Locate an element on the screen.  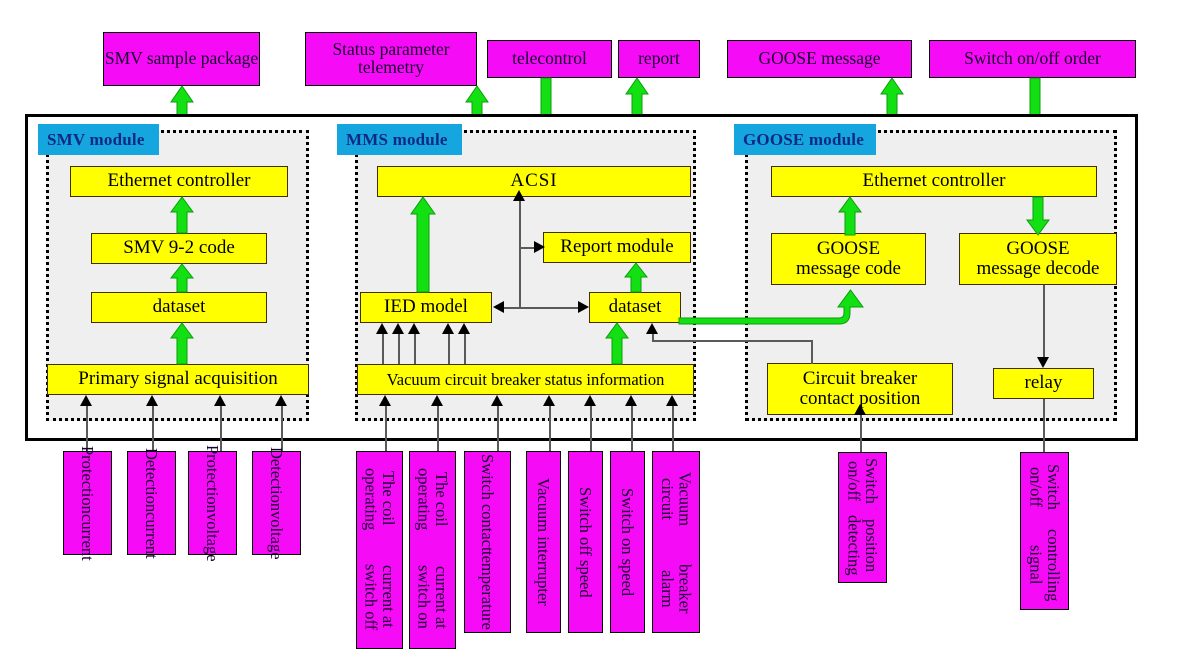
block-label: ACSI is located at coordinates (534, 181).